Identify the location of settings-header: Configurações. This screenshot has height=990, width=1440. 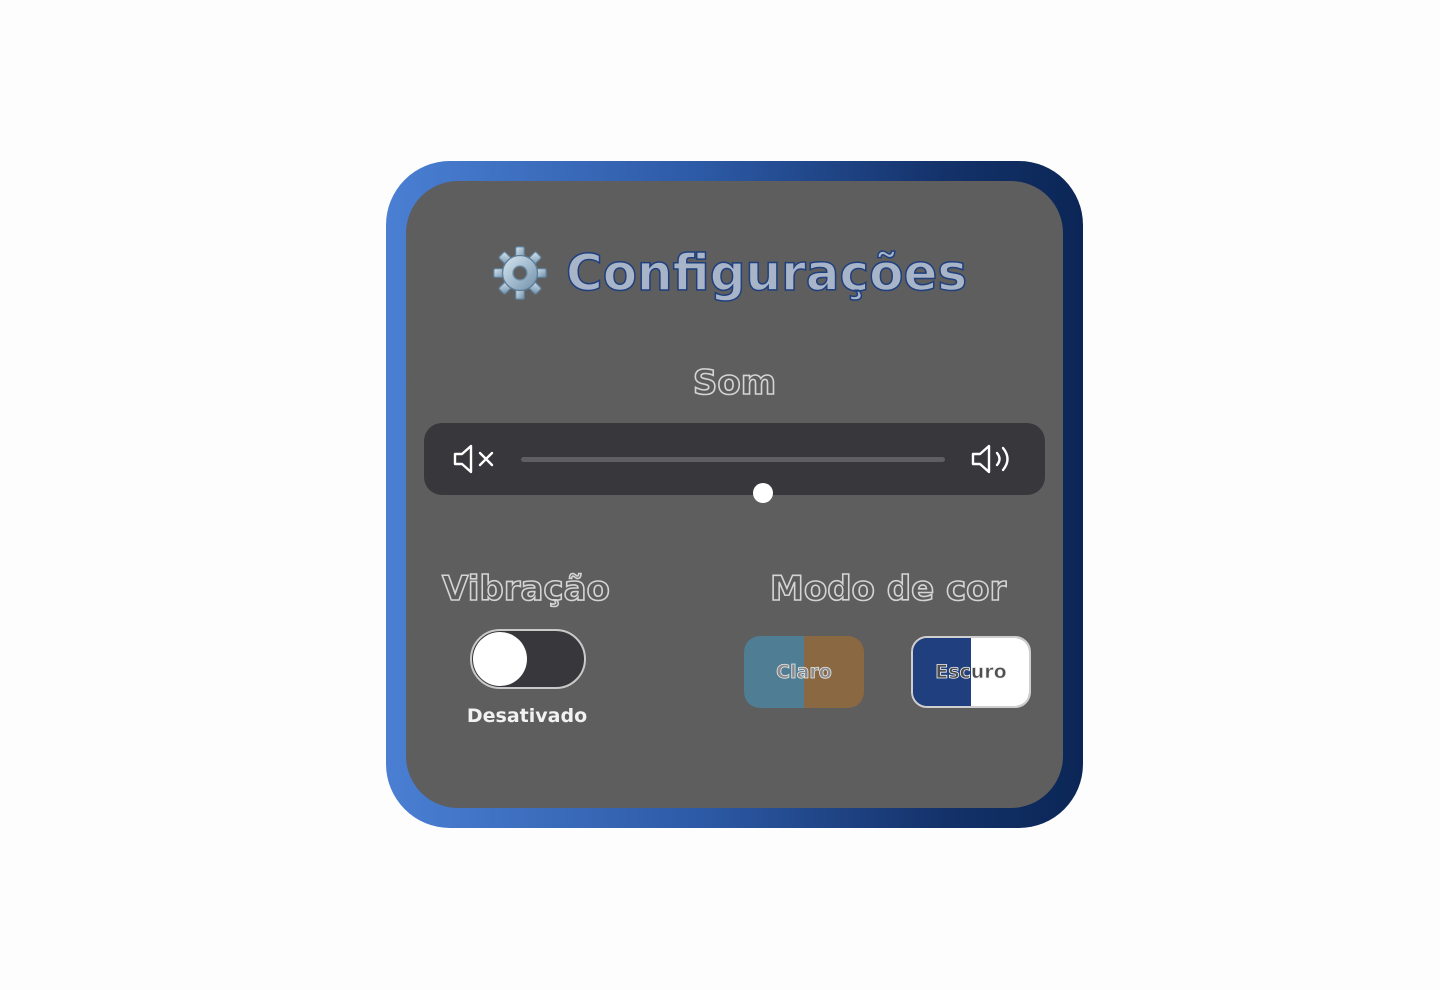
(730, 273).